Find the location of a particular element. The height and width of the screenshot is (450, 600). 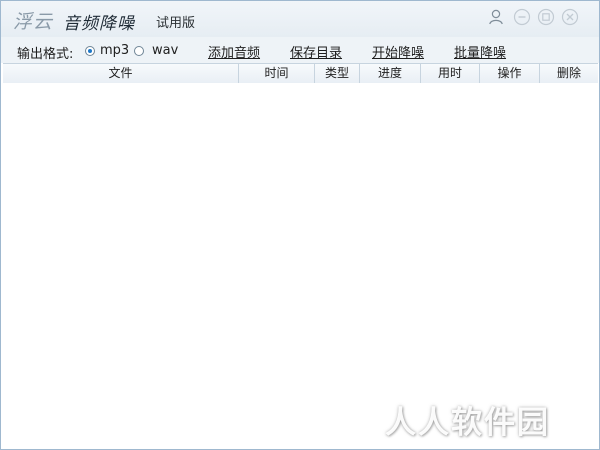

column-header-duration: 用时 is located at coordinates (450, 73).